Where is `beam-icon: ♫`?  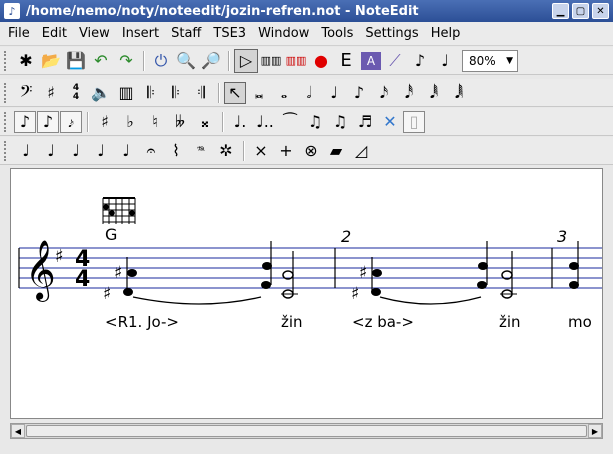 beam-icon: ♫ is located at coordinates (315, 122).